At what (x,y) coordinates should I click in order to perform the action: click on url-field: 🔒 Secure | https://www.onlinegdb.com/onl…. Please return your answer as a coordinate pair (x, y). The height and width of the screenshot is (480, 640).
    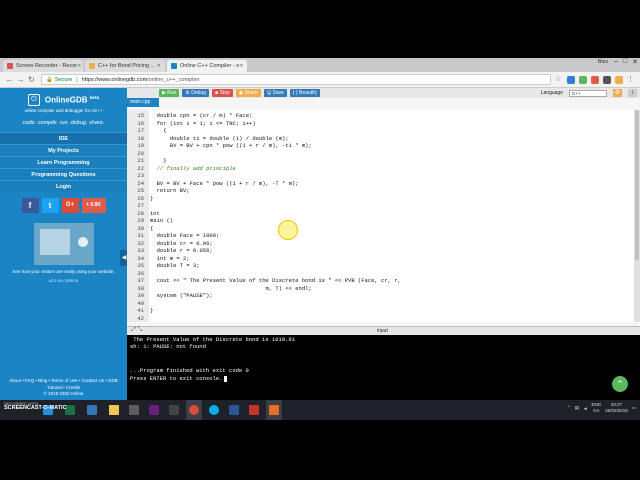
    Looking at the image, I should click on (296, 79).